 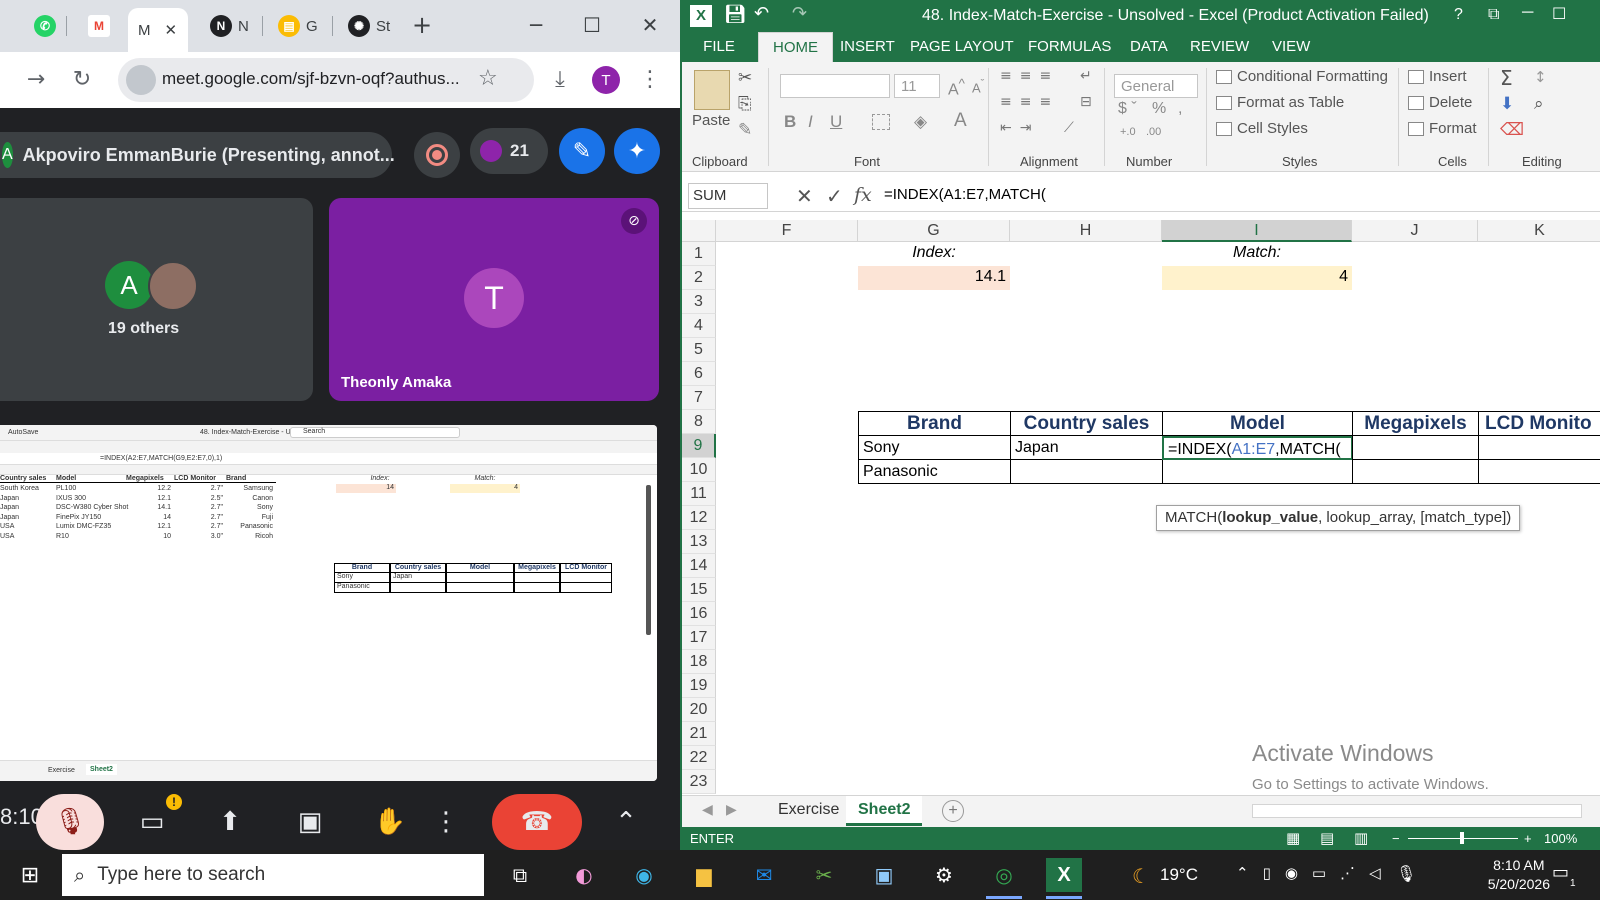 I want to click on tab-notion: N N, so click(x=229, y=26).